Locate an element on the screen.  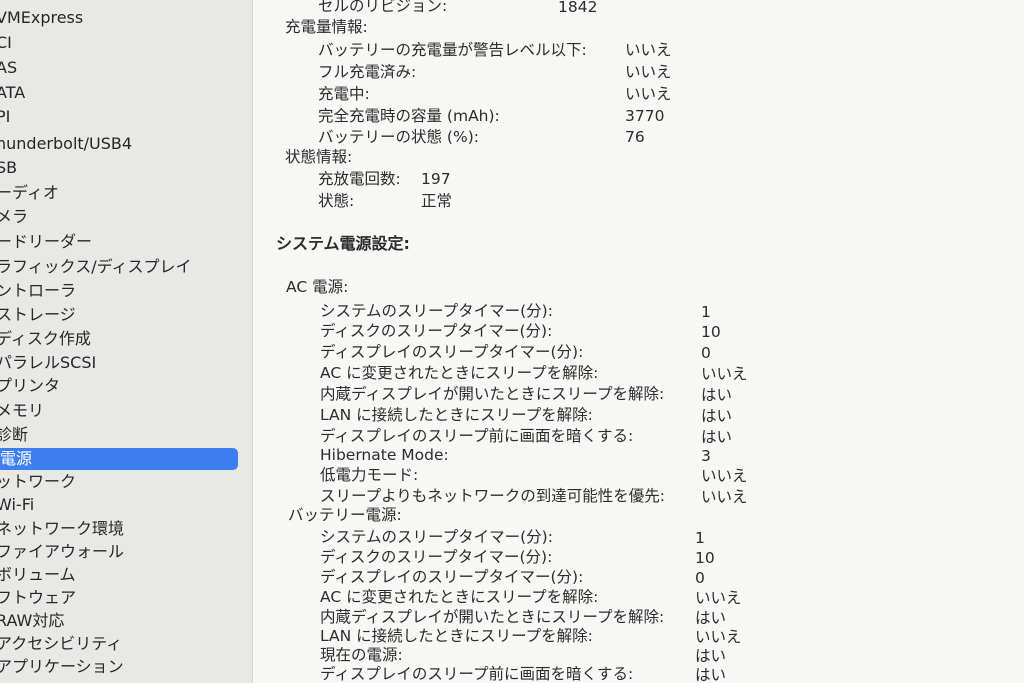
cell-revision-label: セルのリビジョン: is located at coordinates (383, 7).